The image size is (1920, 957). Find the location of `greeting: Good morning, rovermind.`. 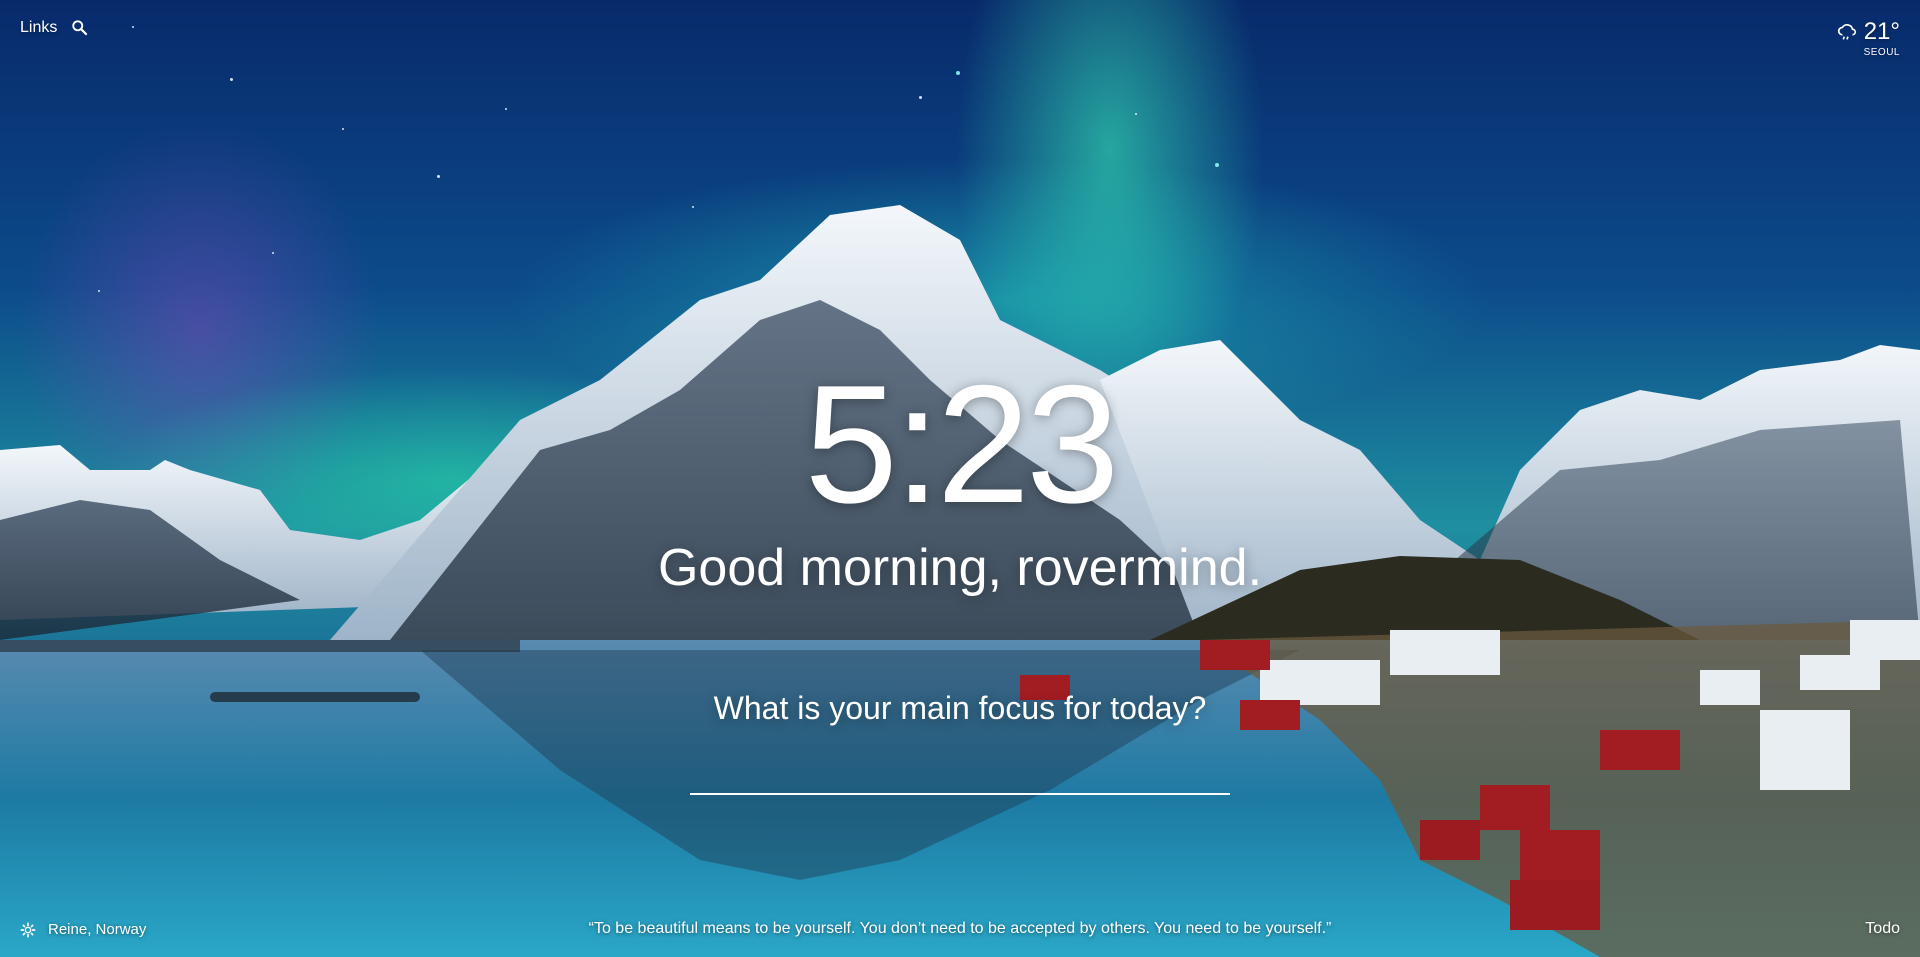

greeting: Good morning, rovermind. is located at coordinates (960, 568).